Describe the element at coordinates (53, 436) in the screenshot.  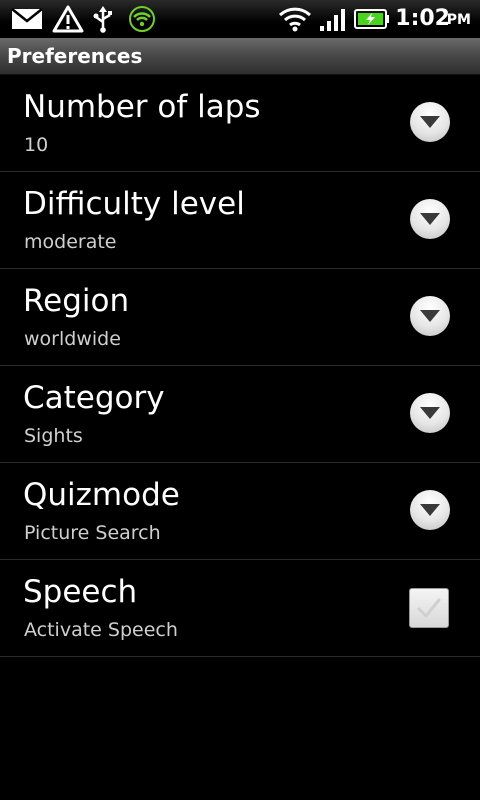
I see `preference-summary: Sights` at that location.